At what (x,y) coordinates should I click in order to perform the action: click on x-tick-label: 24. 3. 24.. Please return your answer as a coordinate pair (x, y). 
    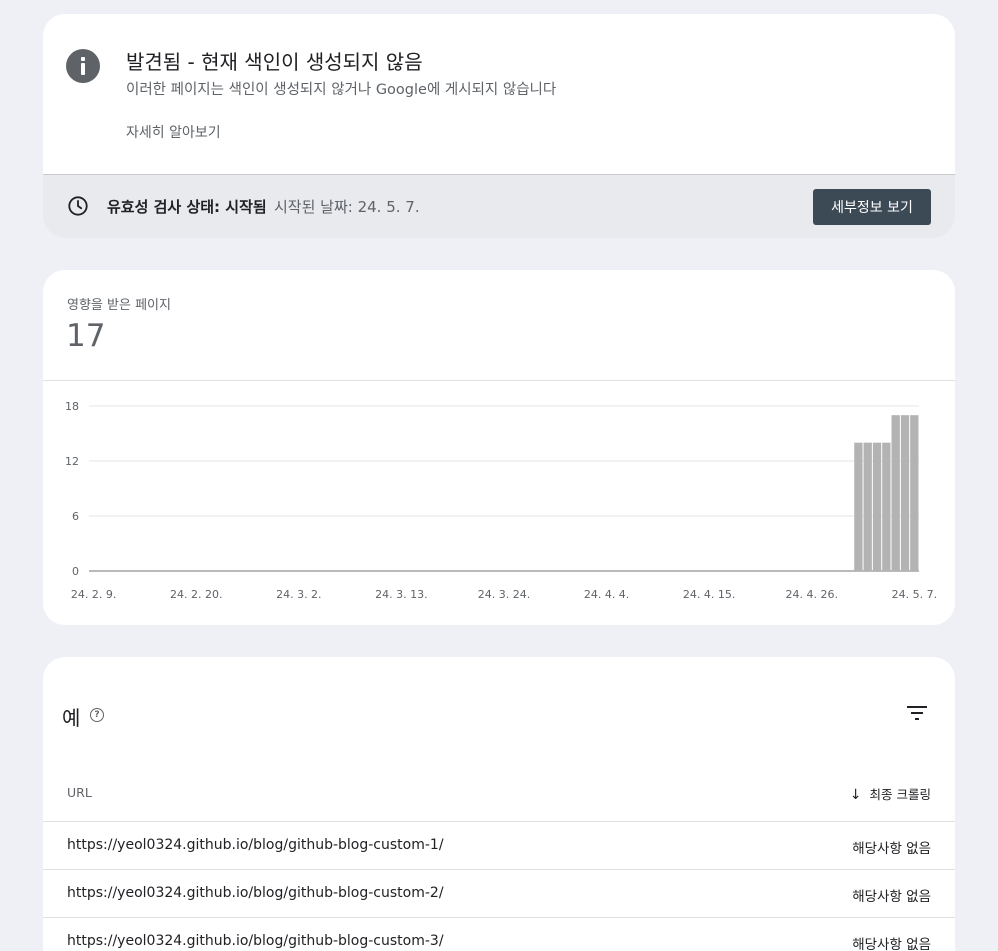
    Looking at the image, I should click on (504, 594).